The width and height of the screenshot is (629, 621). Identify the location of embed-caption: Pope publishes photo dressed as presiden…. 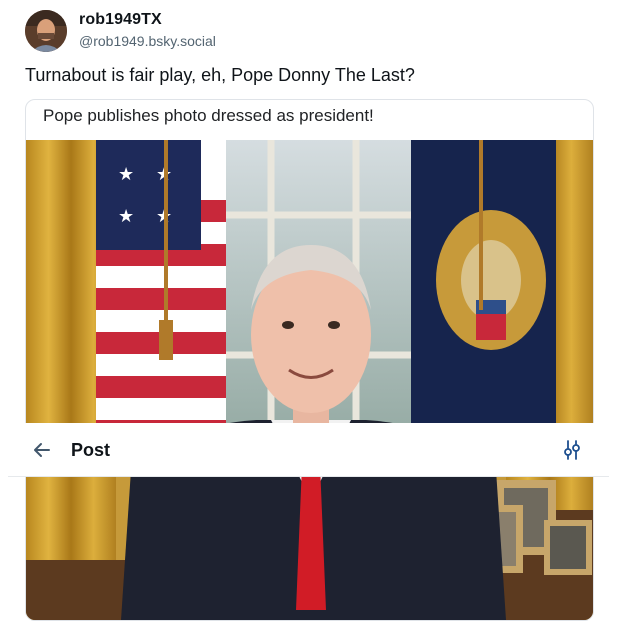
(208, 115).